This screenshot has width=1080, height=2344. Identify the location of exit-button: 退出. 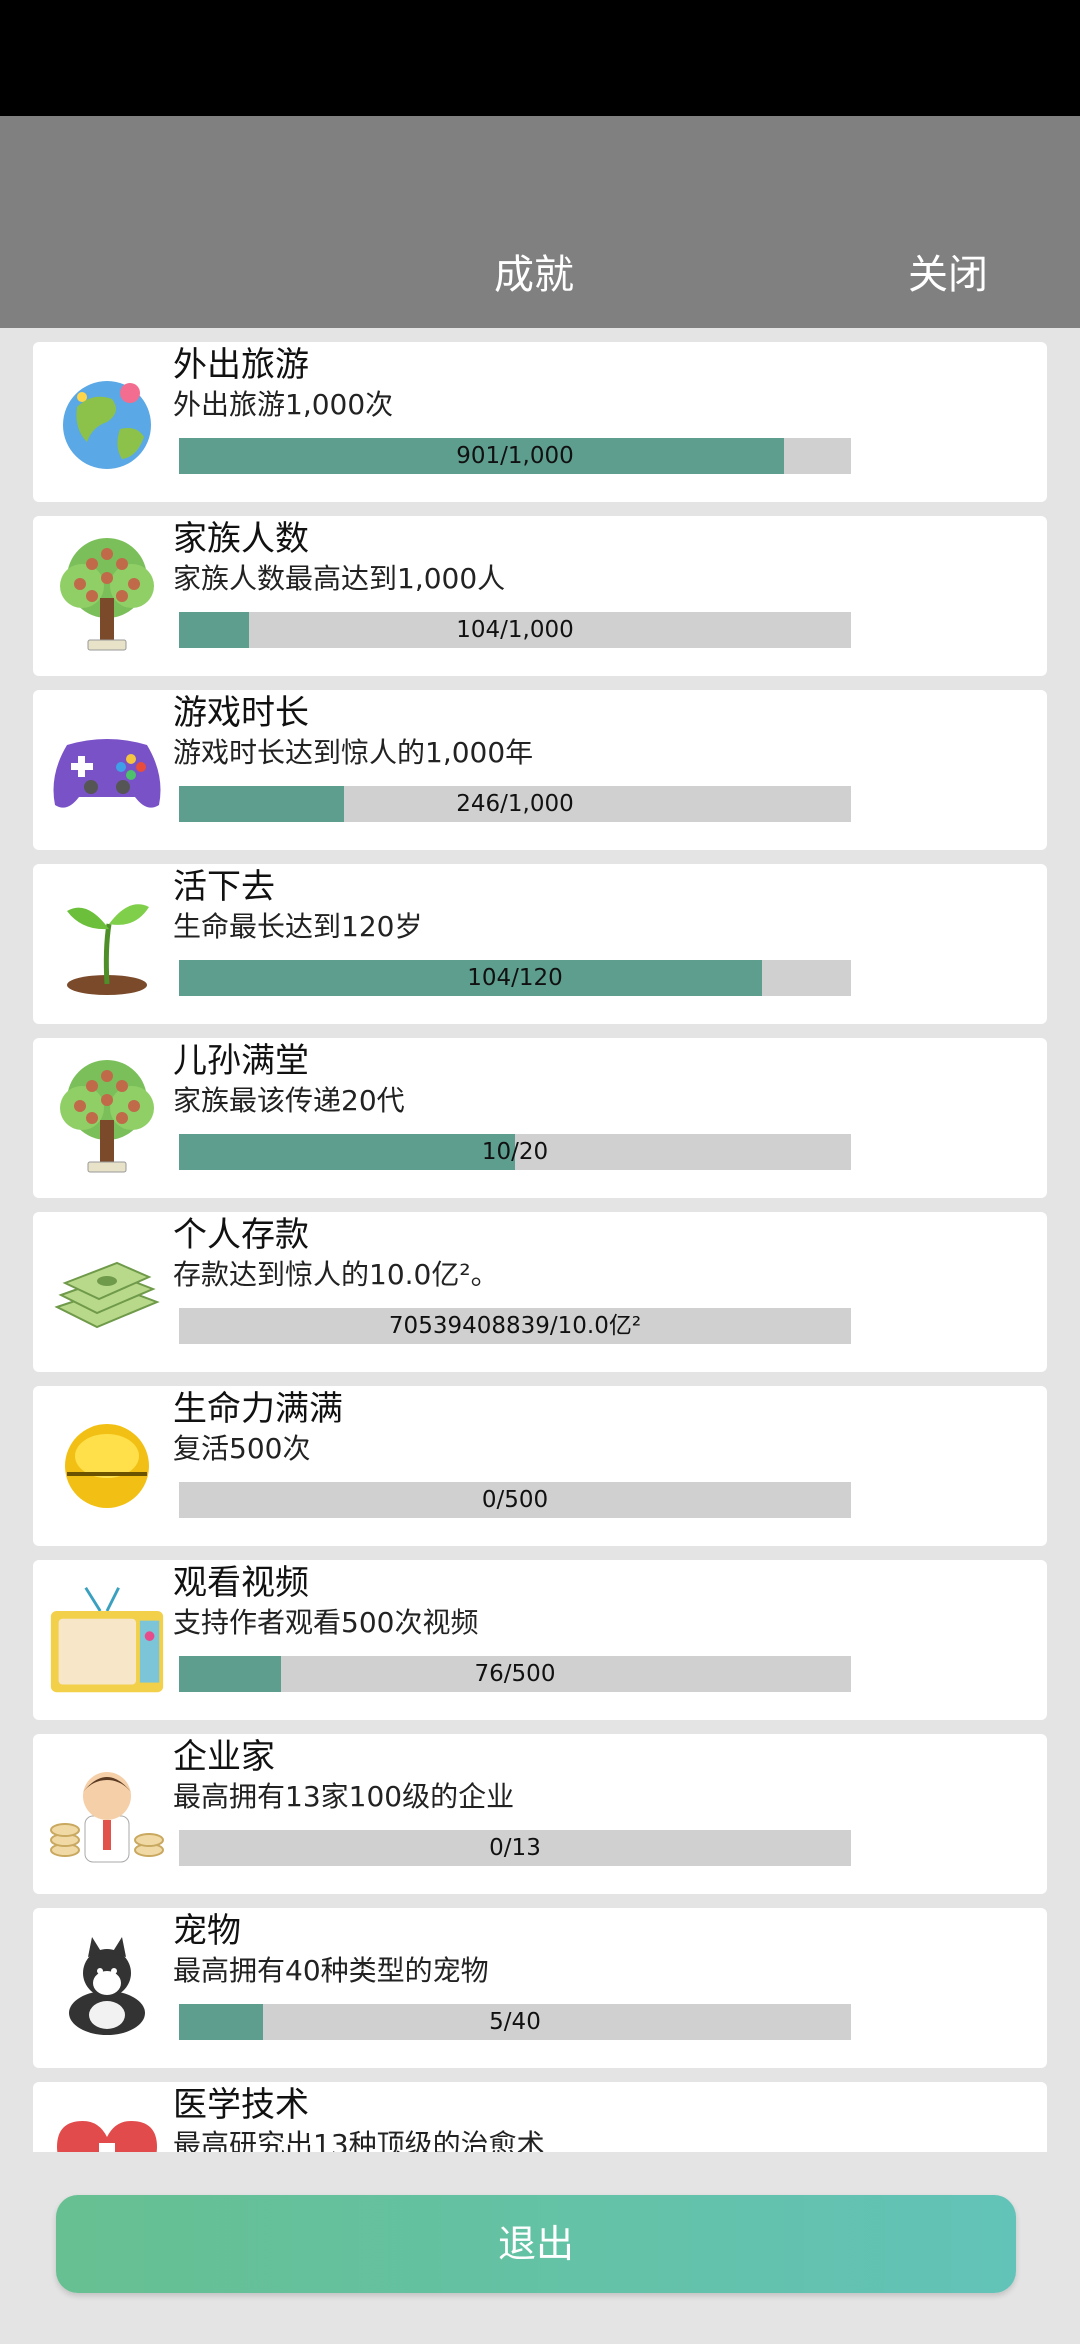
(536, 2244).